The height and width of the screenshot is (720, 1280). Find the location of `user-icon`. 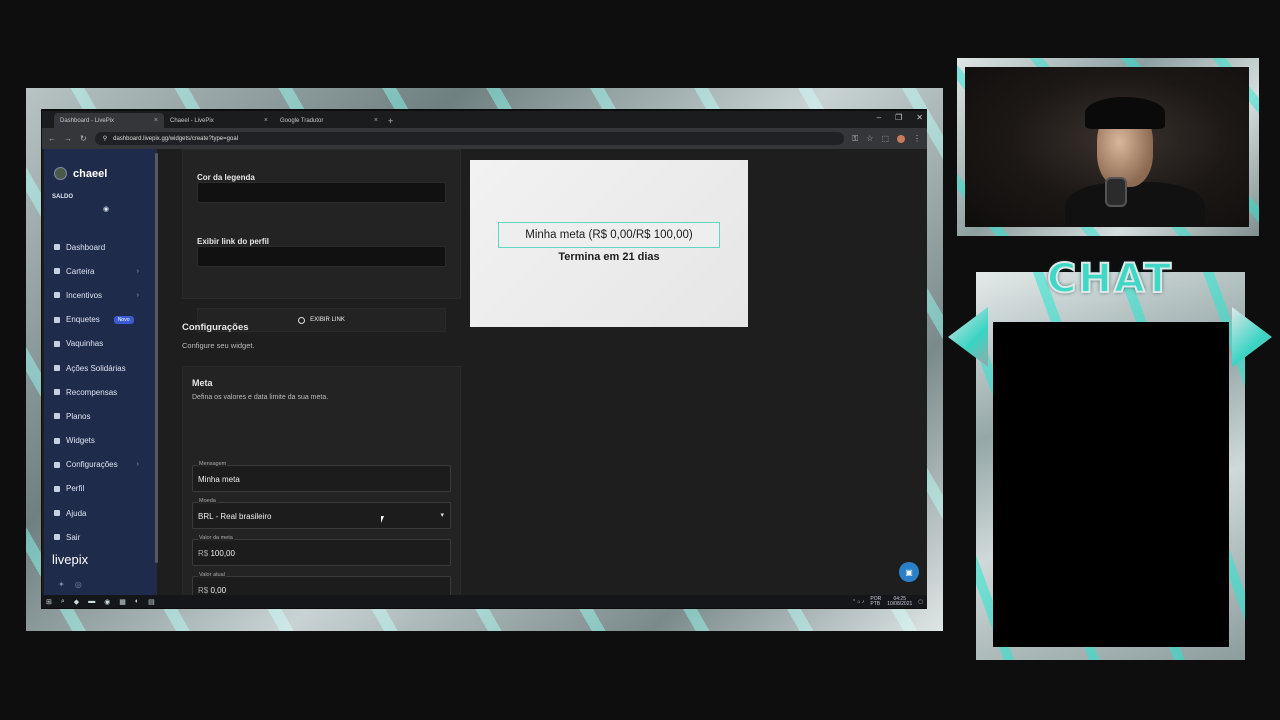

user-icon is located at coordinates (57, 488).